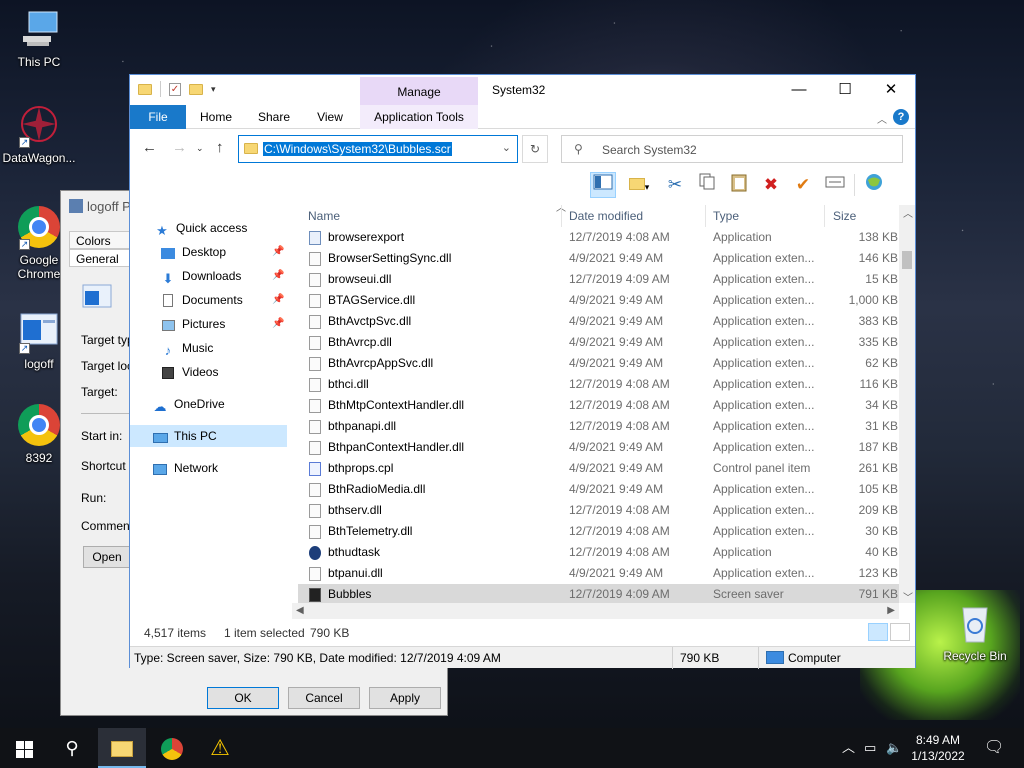  What do you see at coordinates (208, 252) in the screenshot?
I see `nav-desktop: Desktop 📌` at bounding box center [208, 252].